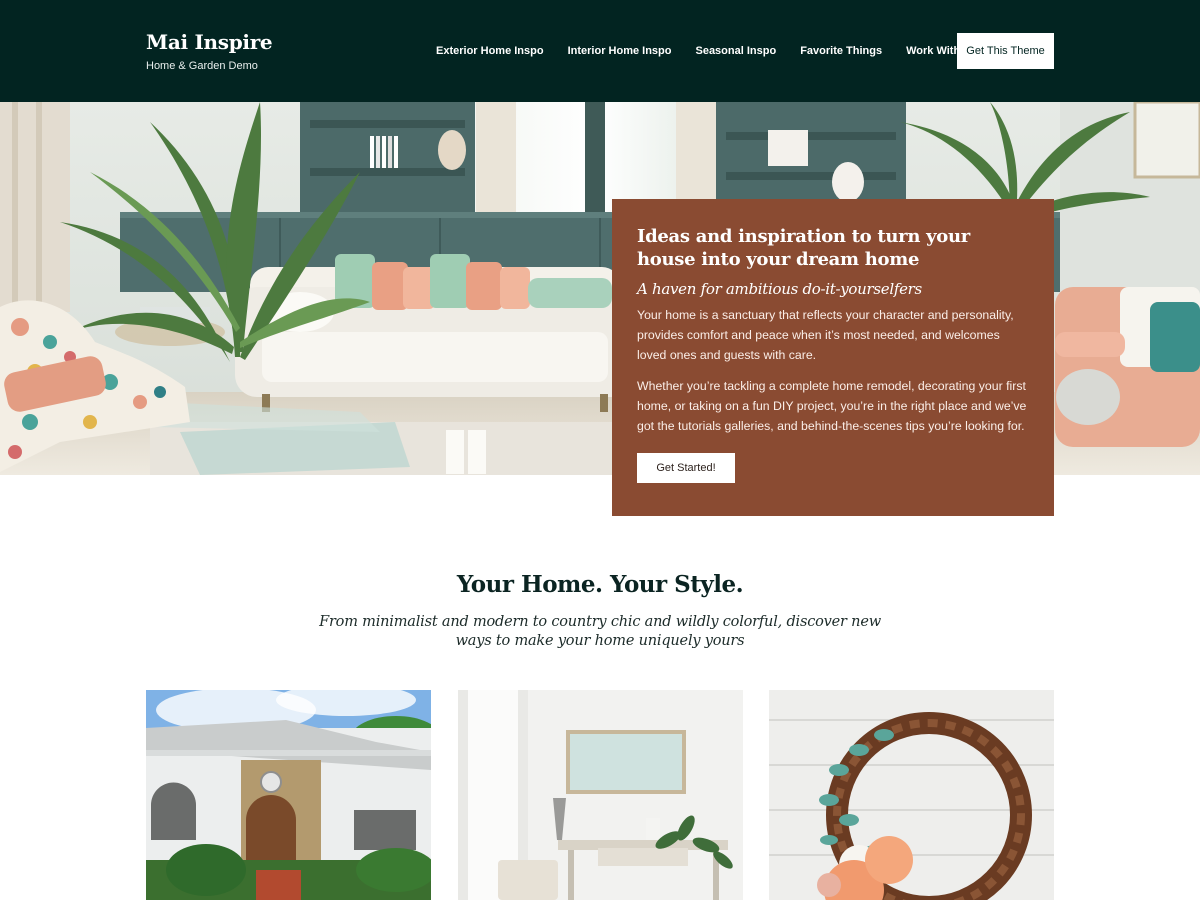 This screenshot has width=1200, height=900. What do you see at coordinates (1005, 51) in the screenshot?
I see `get-this-theme-button: Get This Theme` at bounding box center [1005, 51].